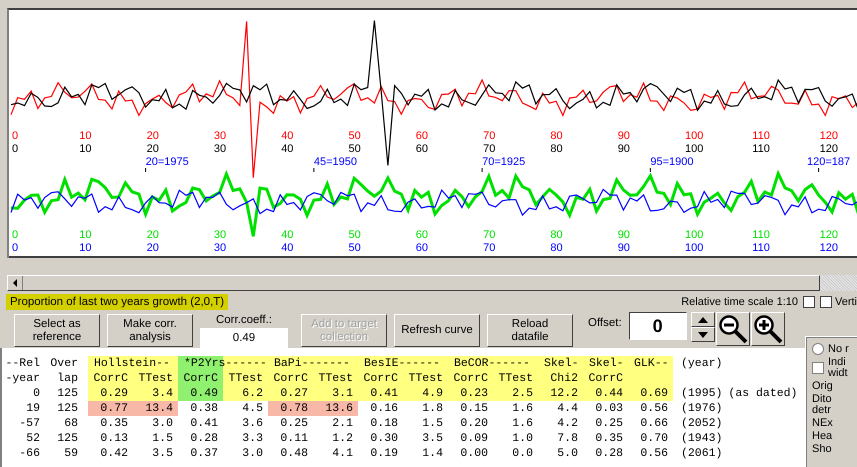 This screenshot has width=857, height=467. I want to click on option-label: Dito detr, so click(822, 405).